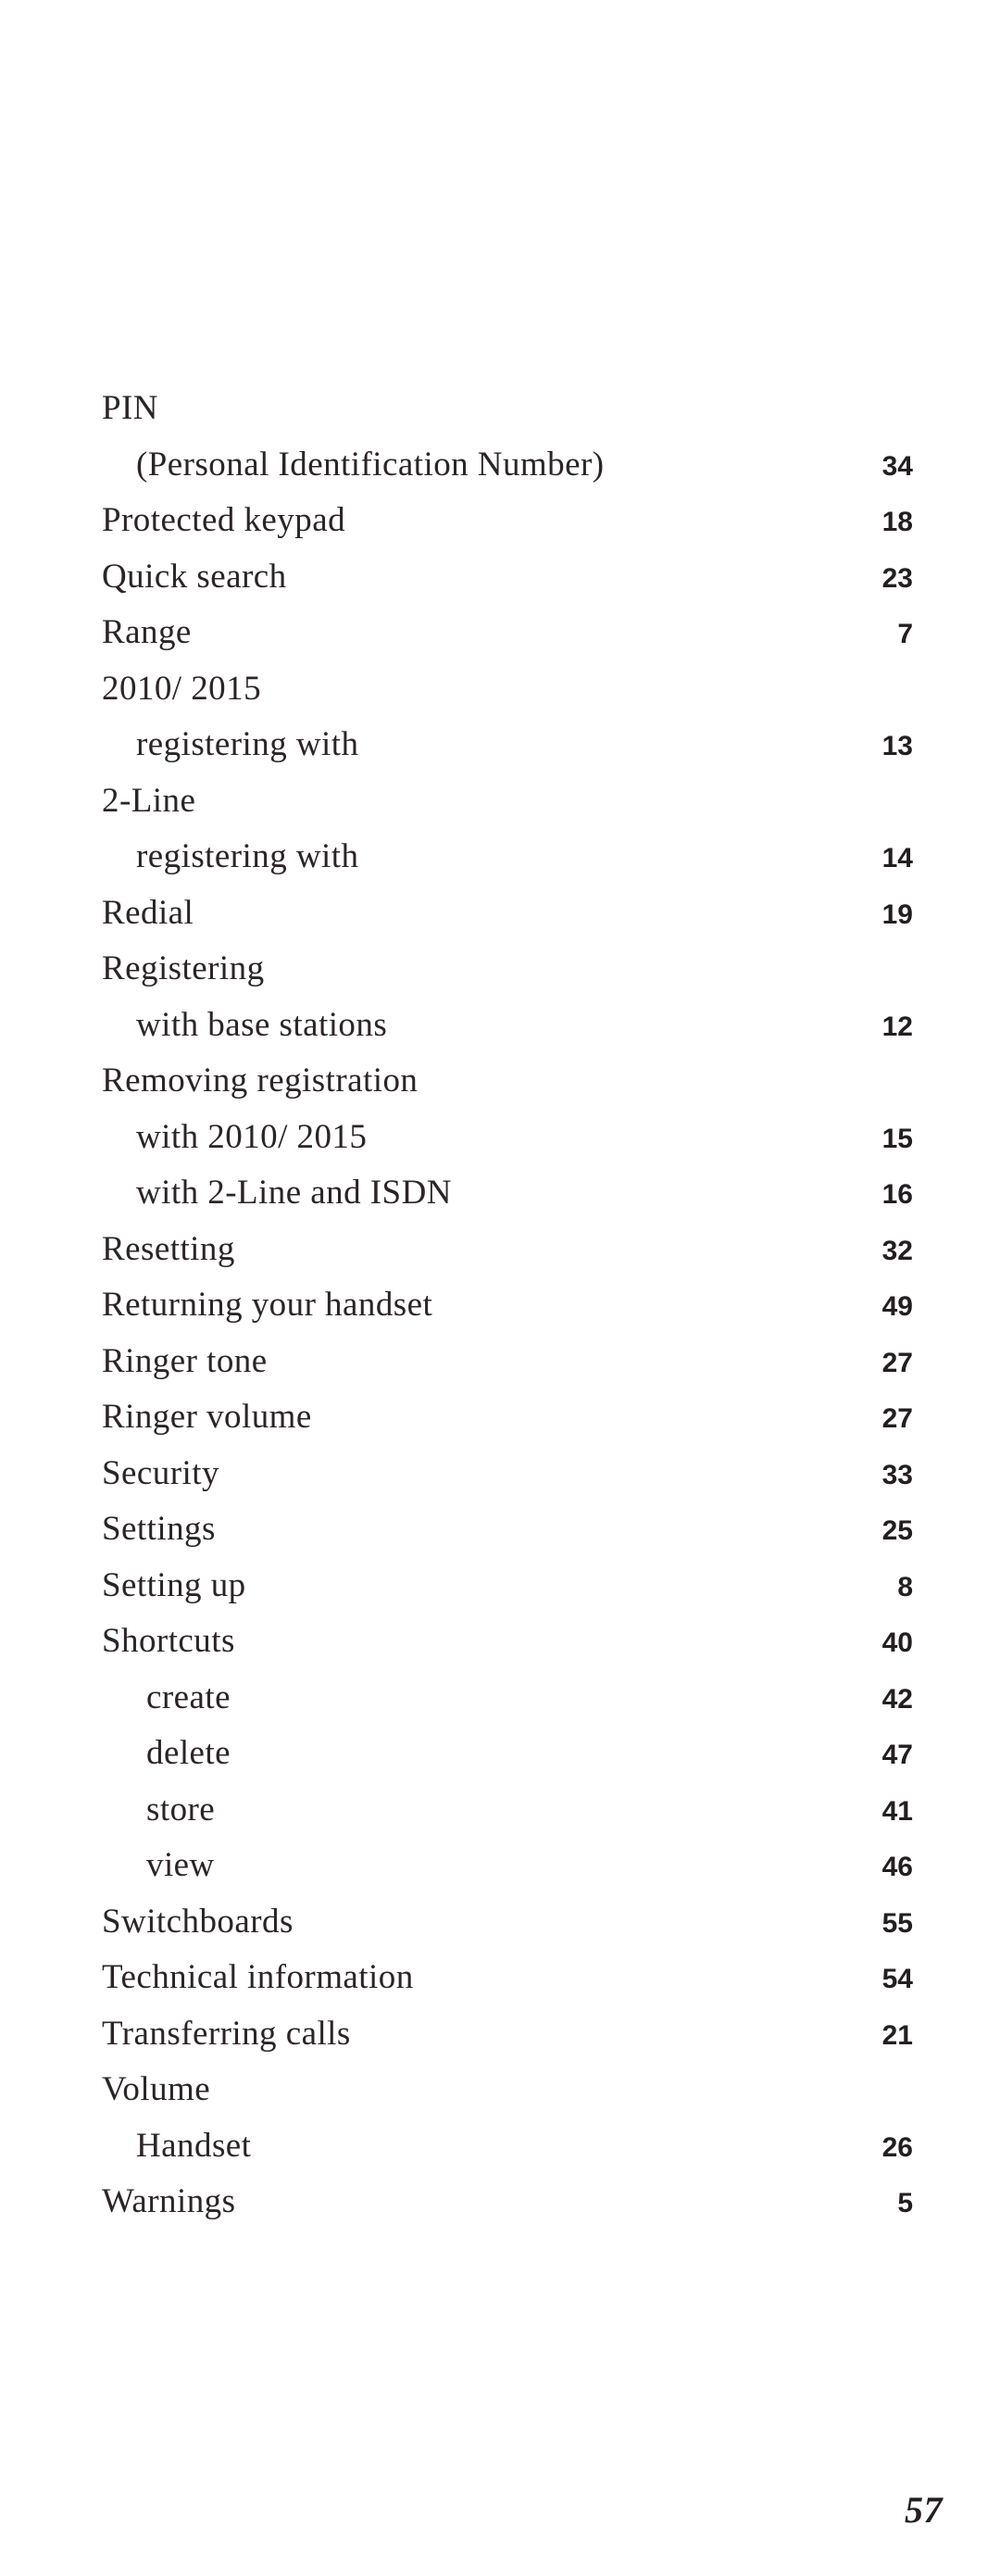 The width and height of the screenshot is (1000, 2576). I want to click on index-entry-page-number: 7, so click(905, 634).